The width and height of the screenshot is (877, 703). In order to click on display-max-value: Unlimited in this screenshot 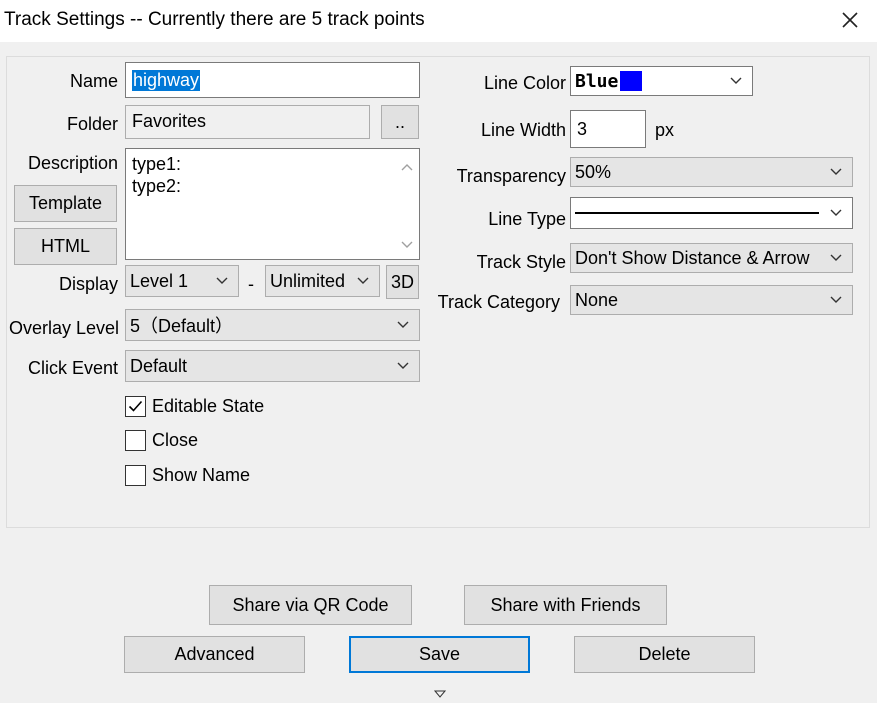, I will do `click(308, 280)`.